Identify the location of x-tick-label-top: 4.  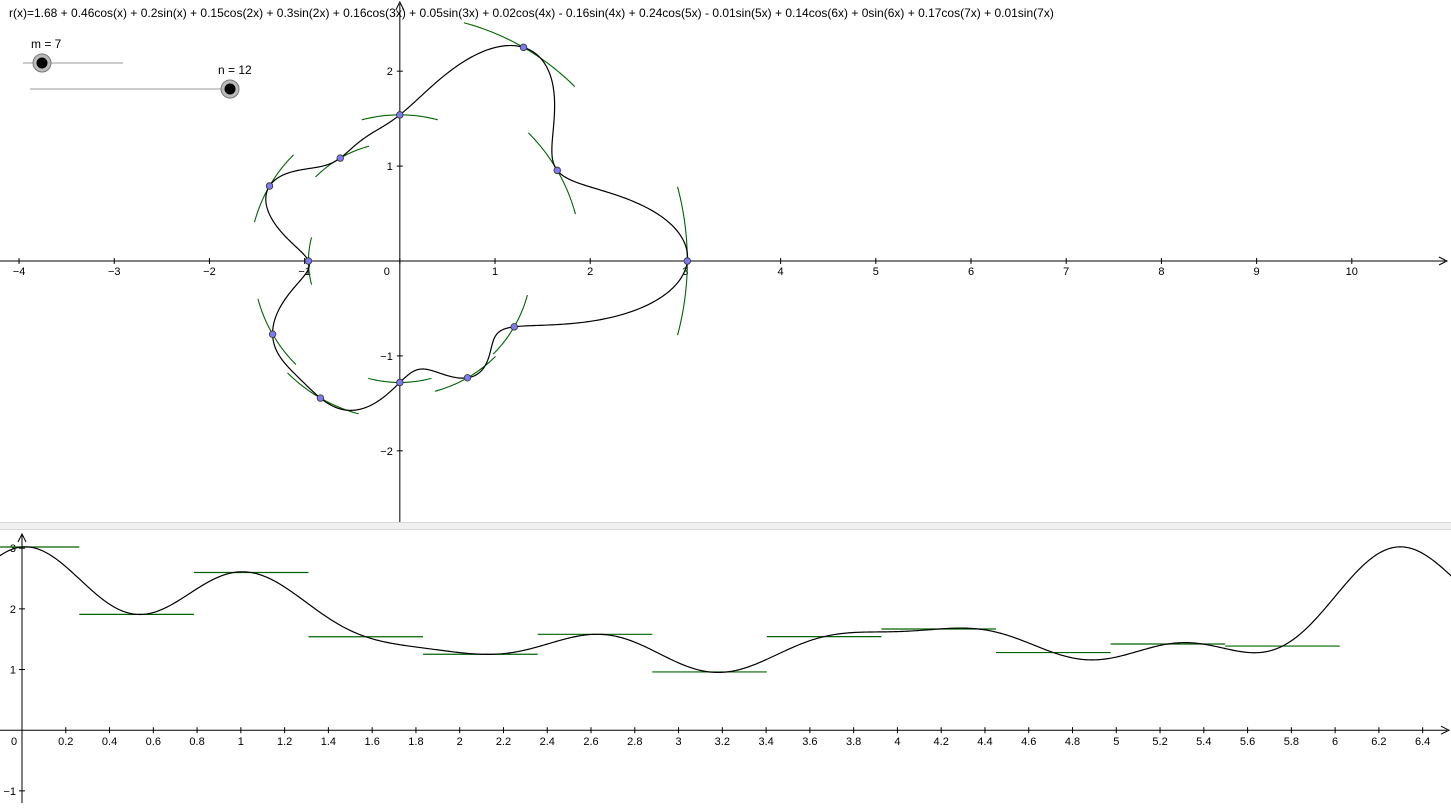
(781, 272).